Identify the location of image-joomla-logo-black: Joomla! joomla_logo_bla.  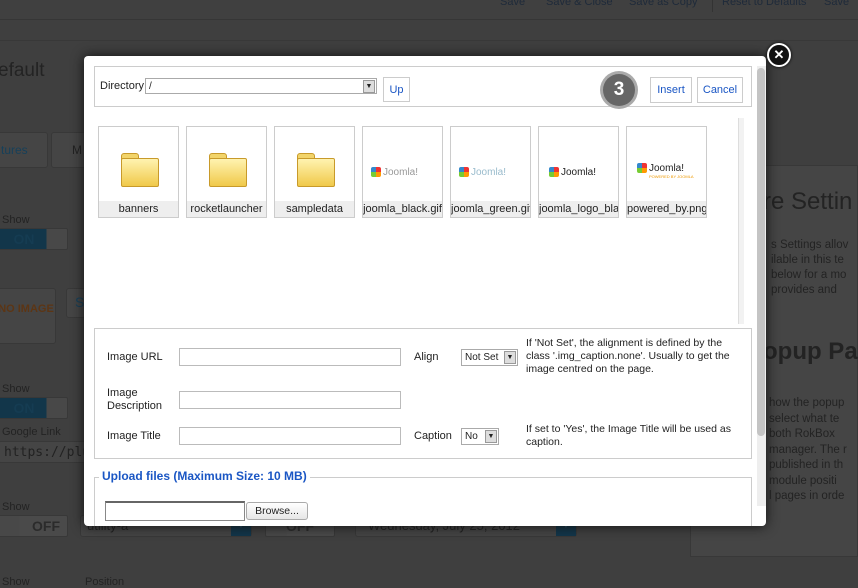
(578, 172).